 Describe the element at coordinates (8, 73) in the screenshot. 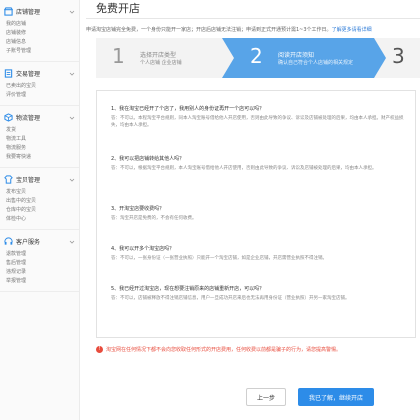

I see `trade-icon` at that location.